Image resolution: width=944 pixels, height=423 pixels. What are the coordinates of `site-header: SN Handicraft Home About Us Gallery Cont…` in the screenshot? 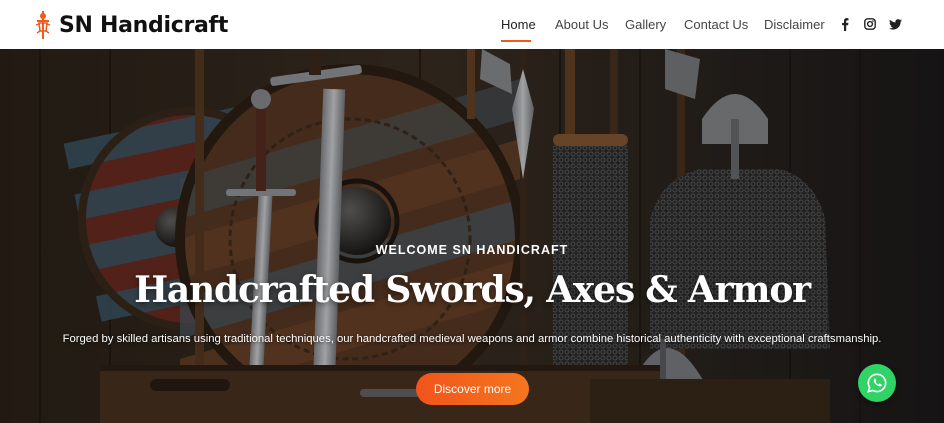 It's located at (472, 24).